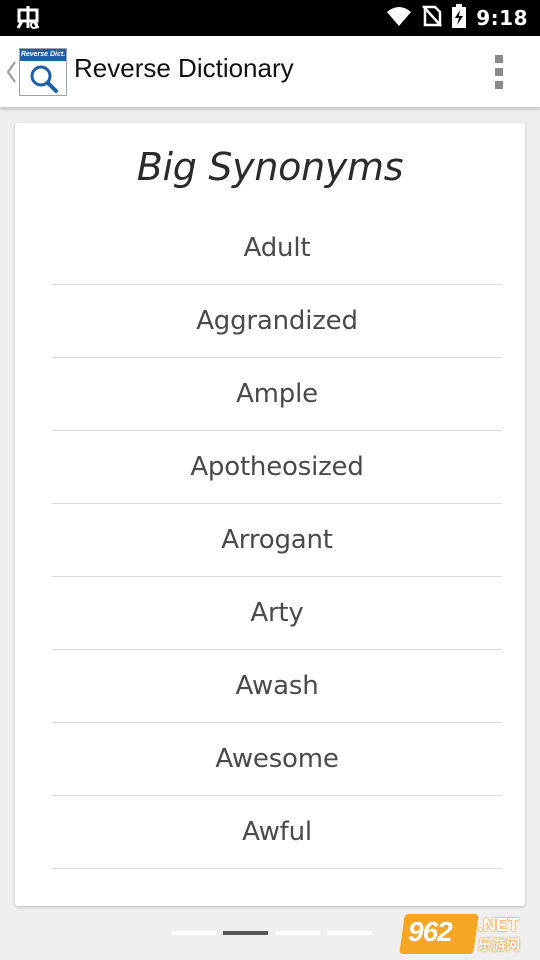  I want to click on app-logo-label: Reverse Dict., so click(43, 55).